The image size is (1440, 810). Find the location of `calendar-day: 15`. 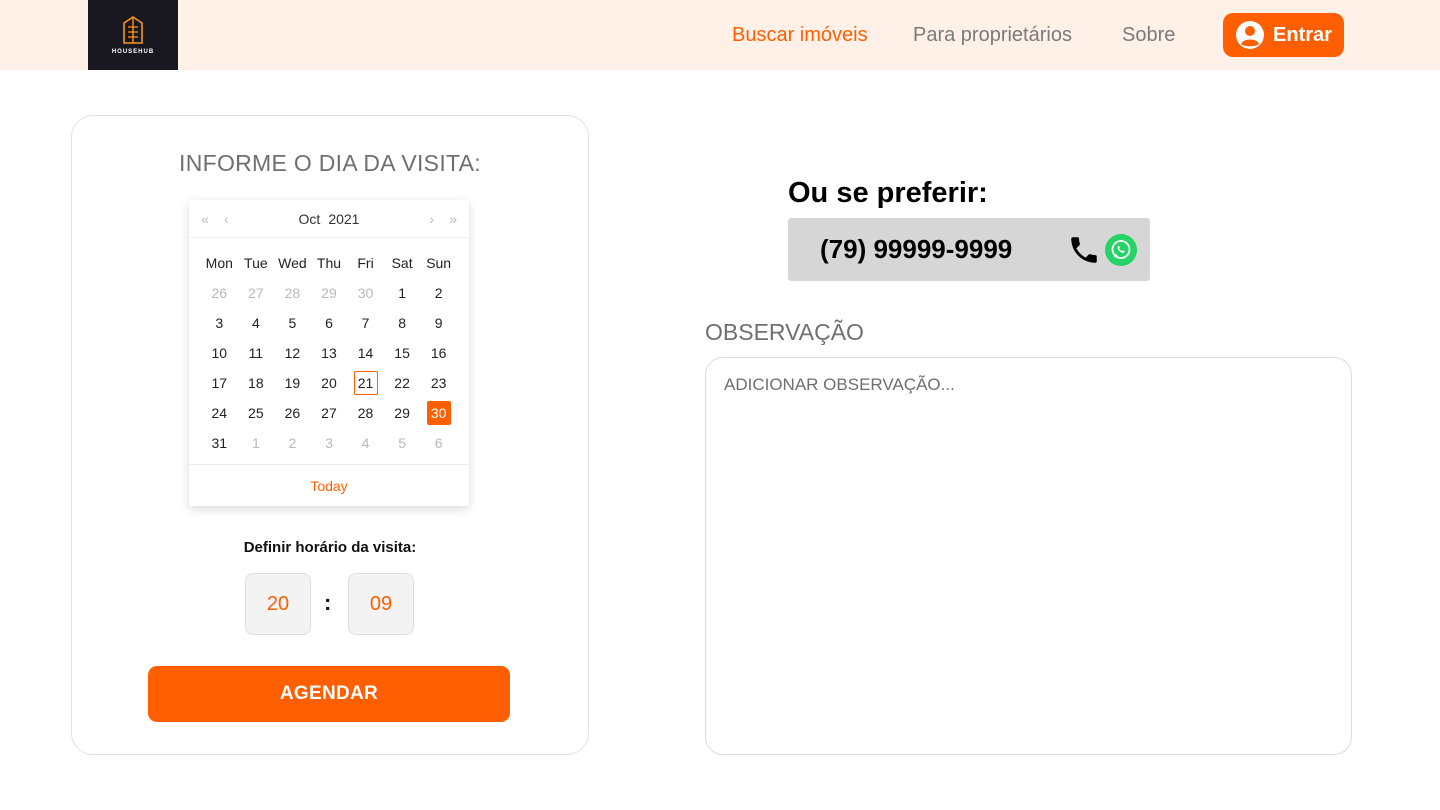

calendar-day: 15 is located at coordinates (402, 353).